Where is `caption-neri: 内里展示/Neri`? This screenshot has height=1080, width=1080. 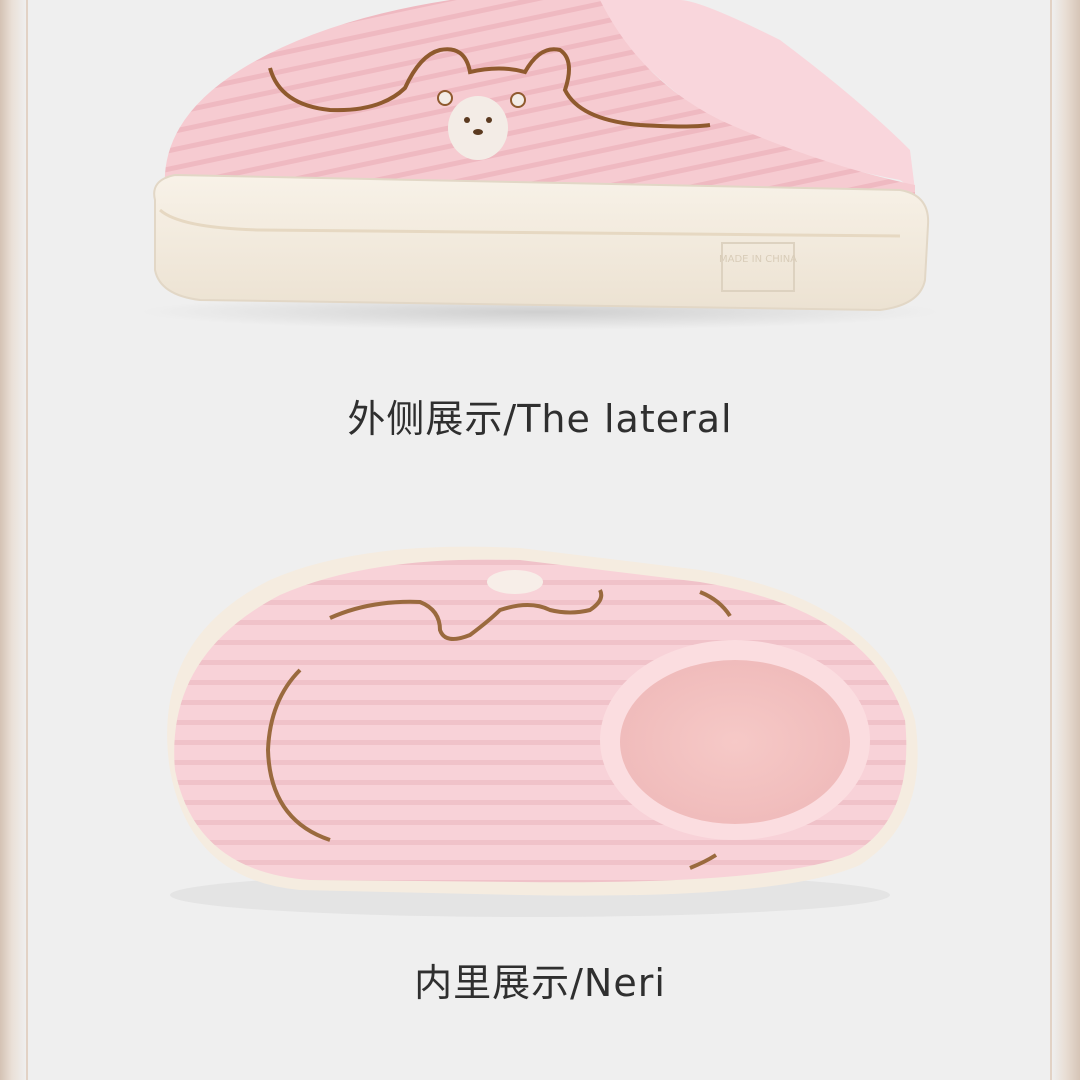 caption-neri: 内里展示/Neri is located at coordinates (540, 983).